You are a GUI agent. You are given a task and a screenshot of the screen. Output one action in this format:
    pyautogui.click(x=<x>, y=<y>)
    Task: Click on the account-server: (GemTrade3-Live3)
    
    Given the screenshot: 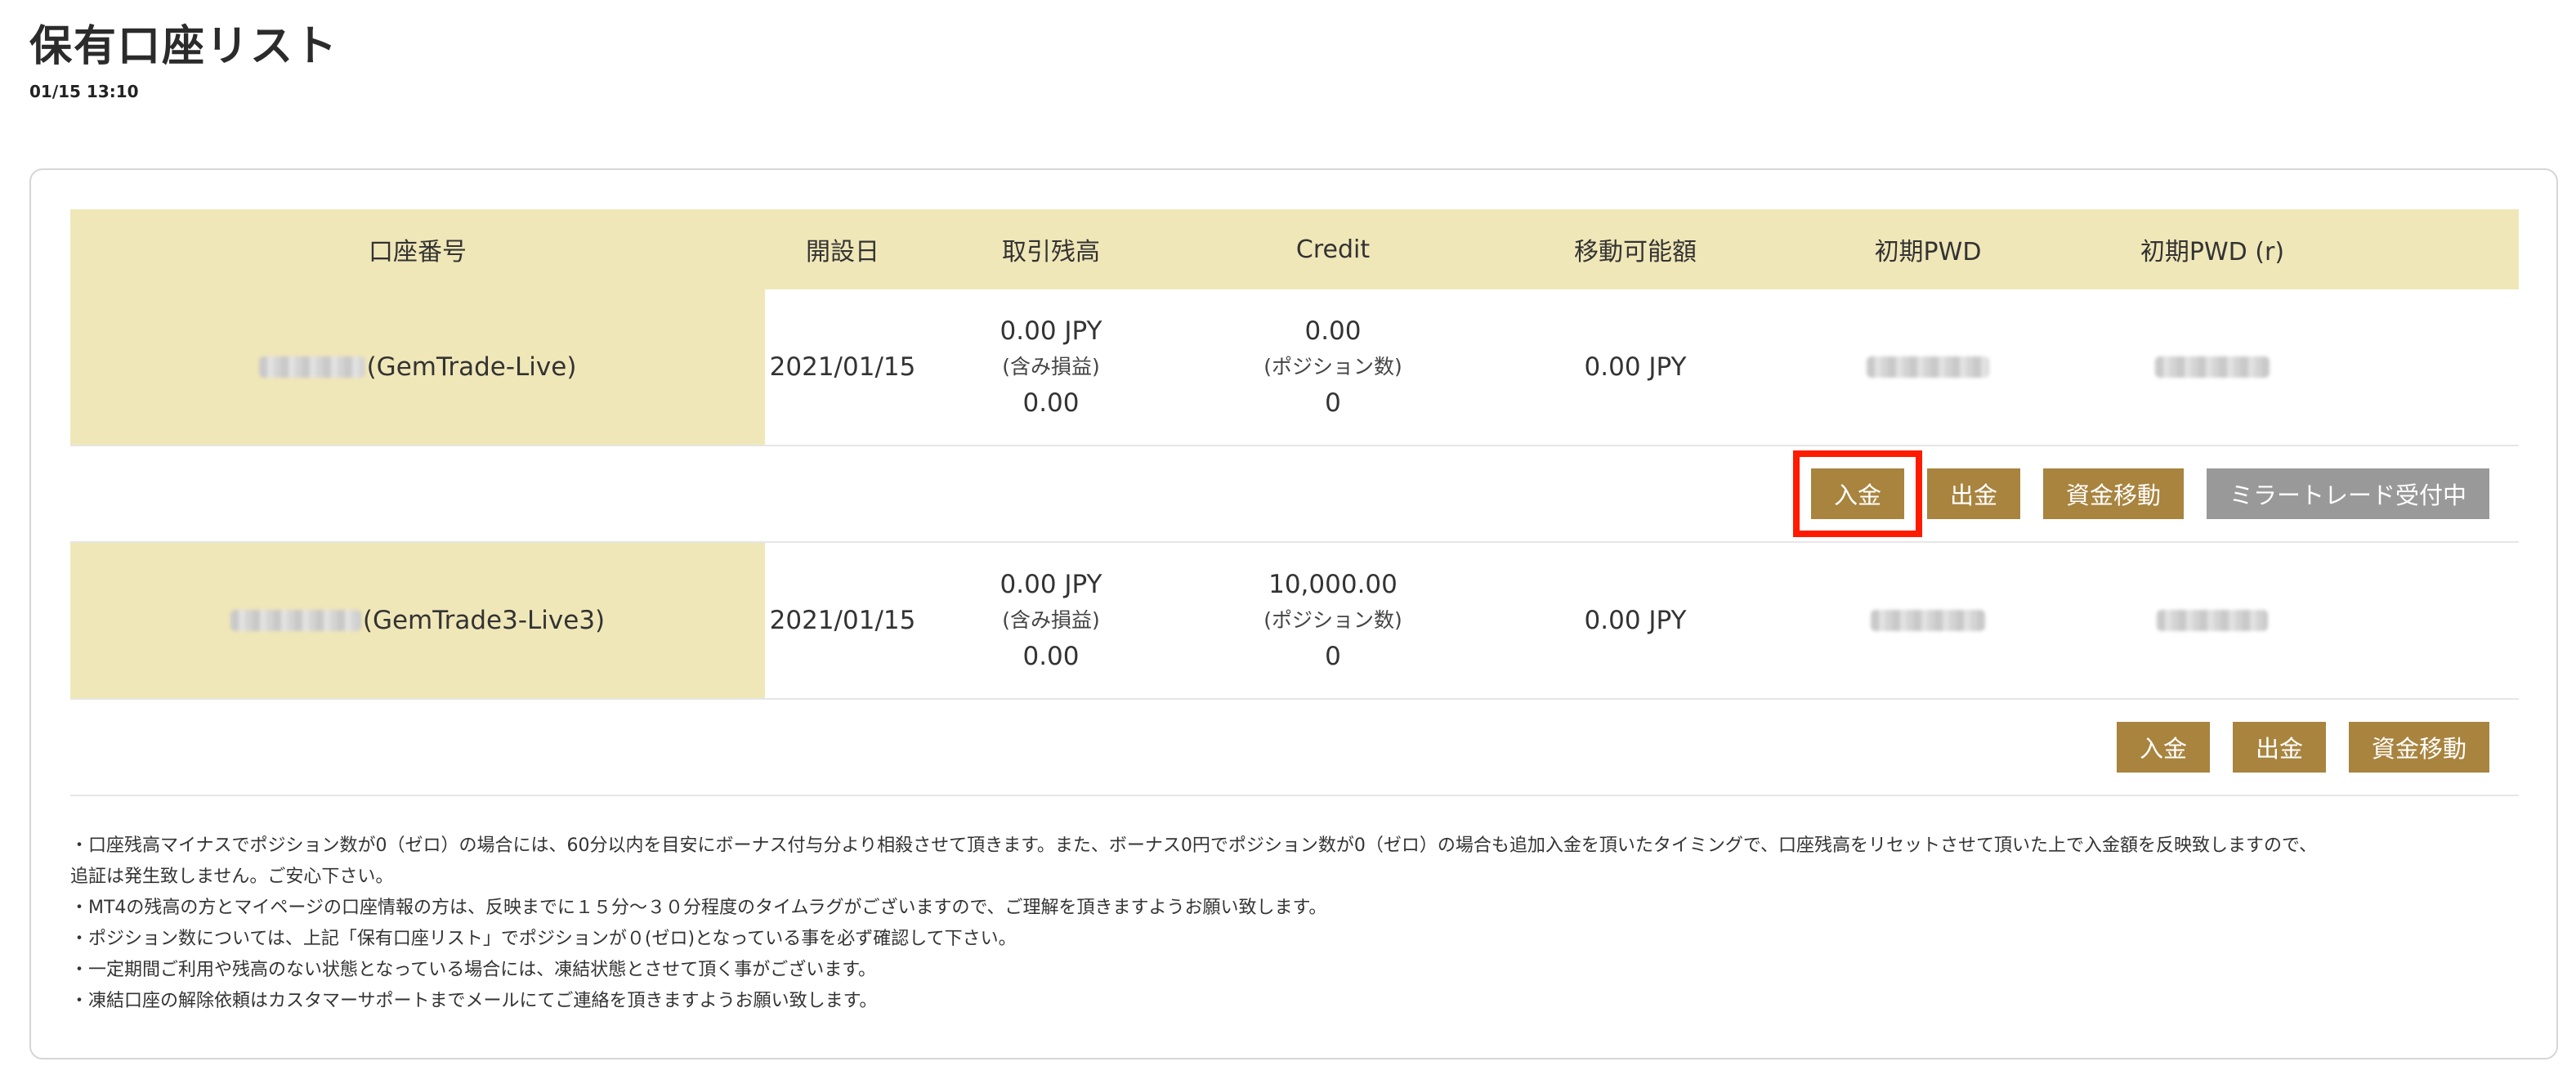 What is the action you would take?
    pyautogui.click(x=484, y=620)
    